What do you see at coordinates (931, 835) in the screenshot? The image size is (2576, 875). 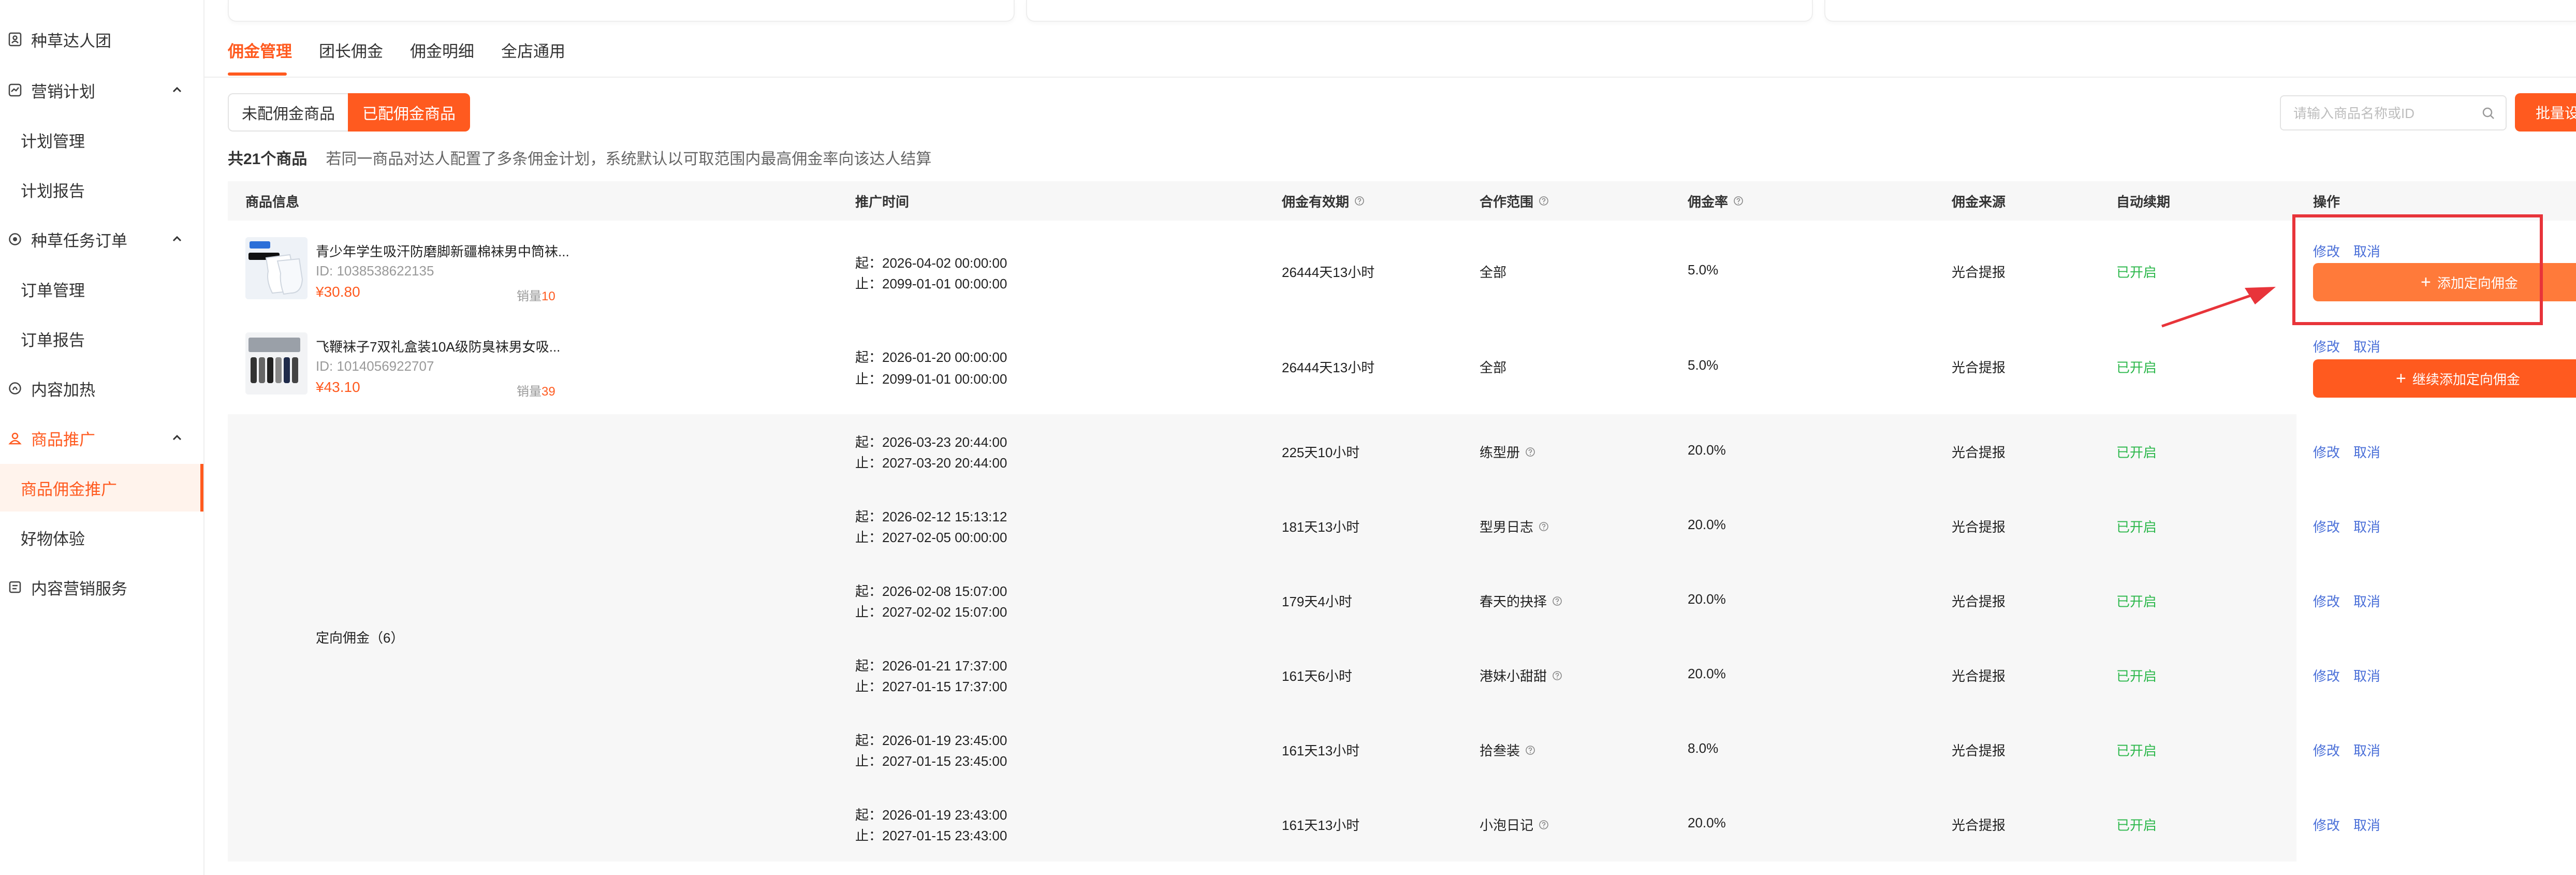 I see `promotion-end: 止：2027-01-15 23:43:00` at bounding box center [931, 835].